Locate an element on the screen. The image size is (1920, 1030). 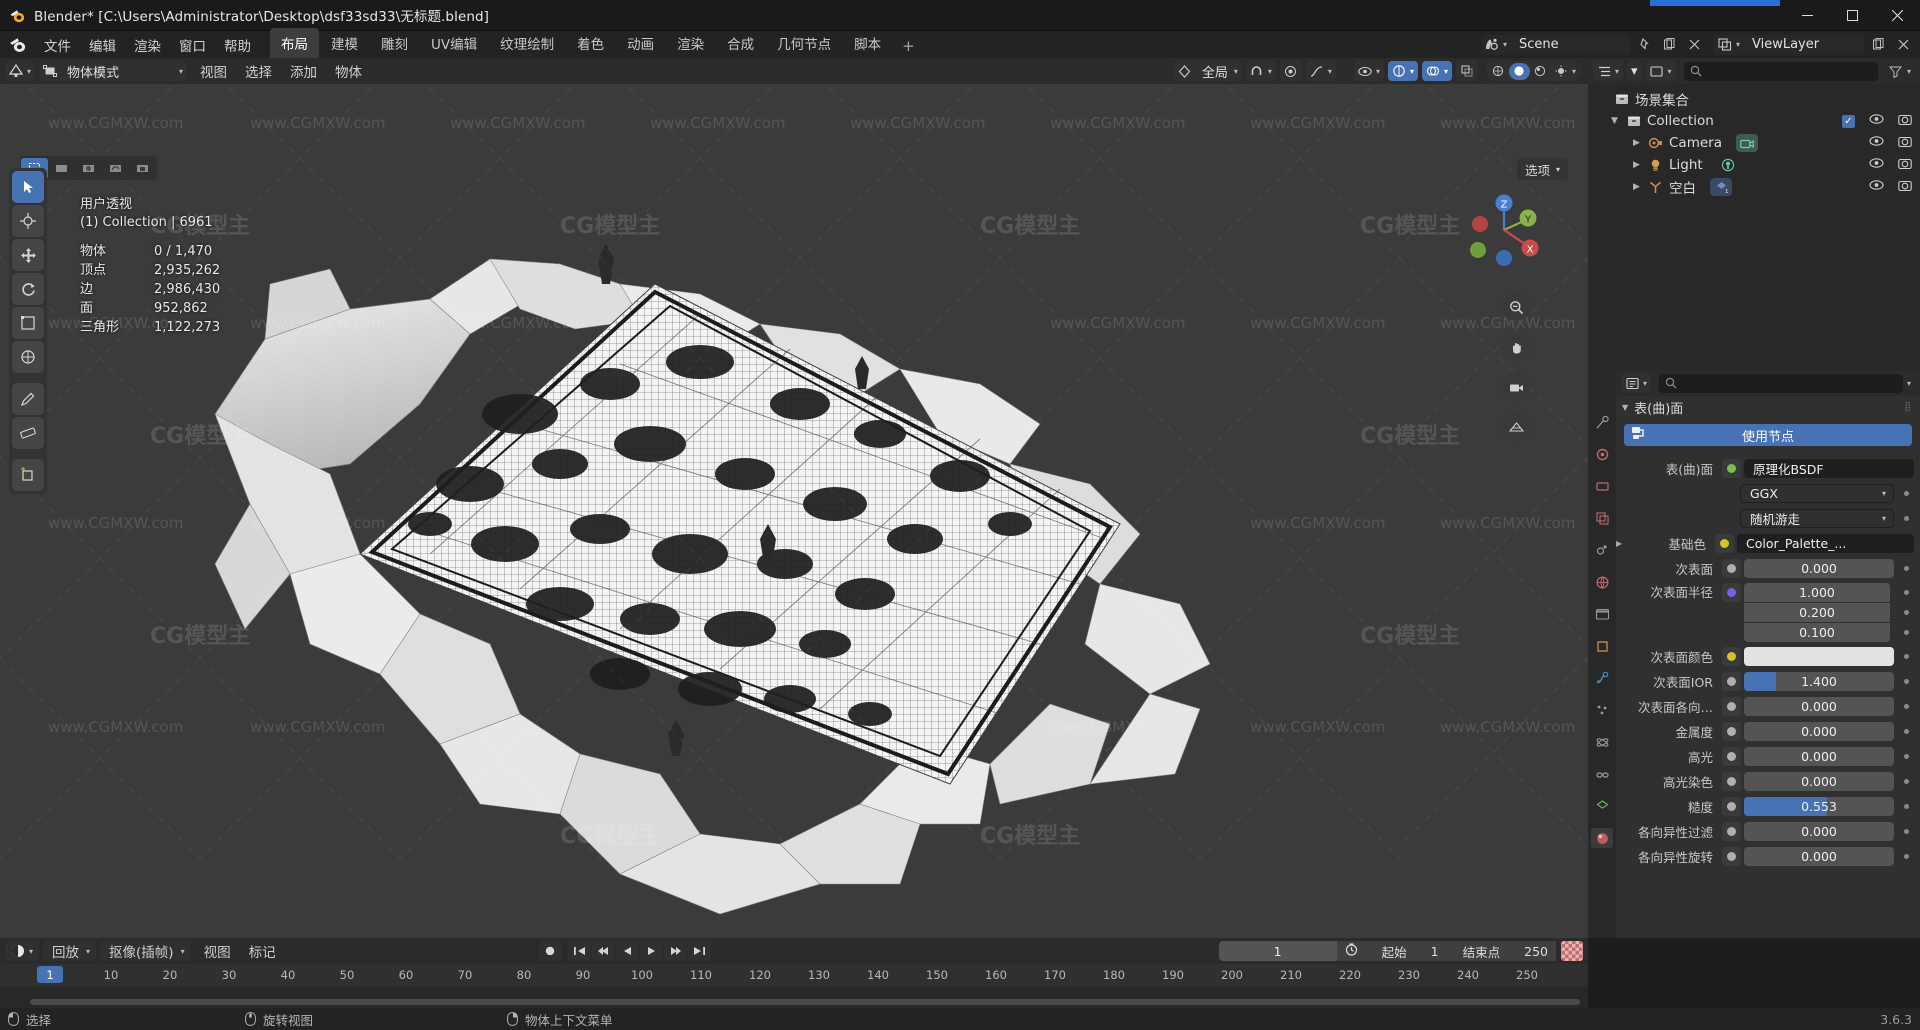
select-lasso-mode is located at coordinates (115, 168).